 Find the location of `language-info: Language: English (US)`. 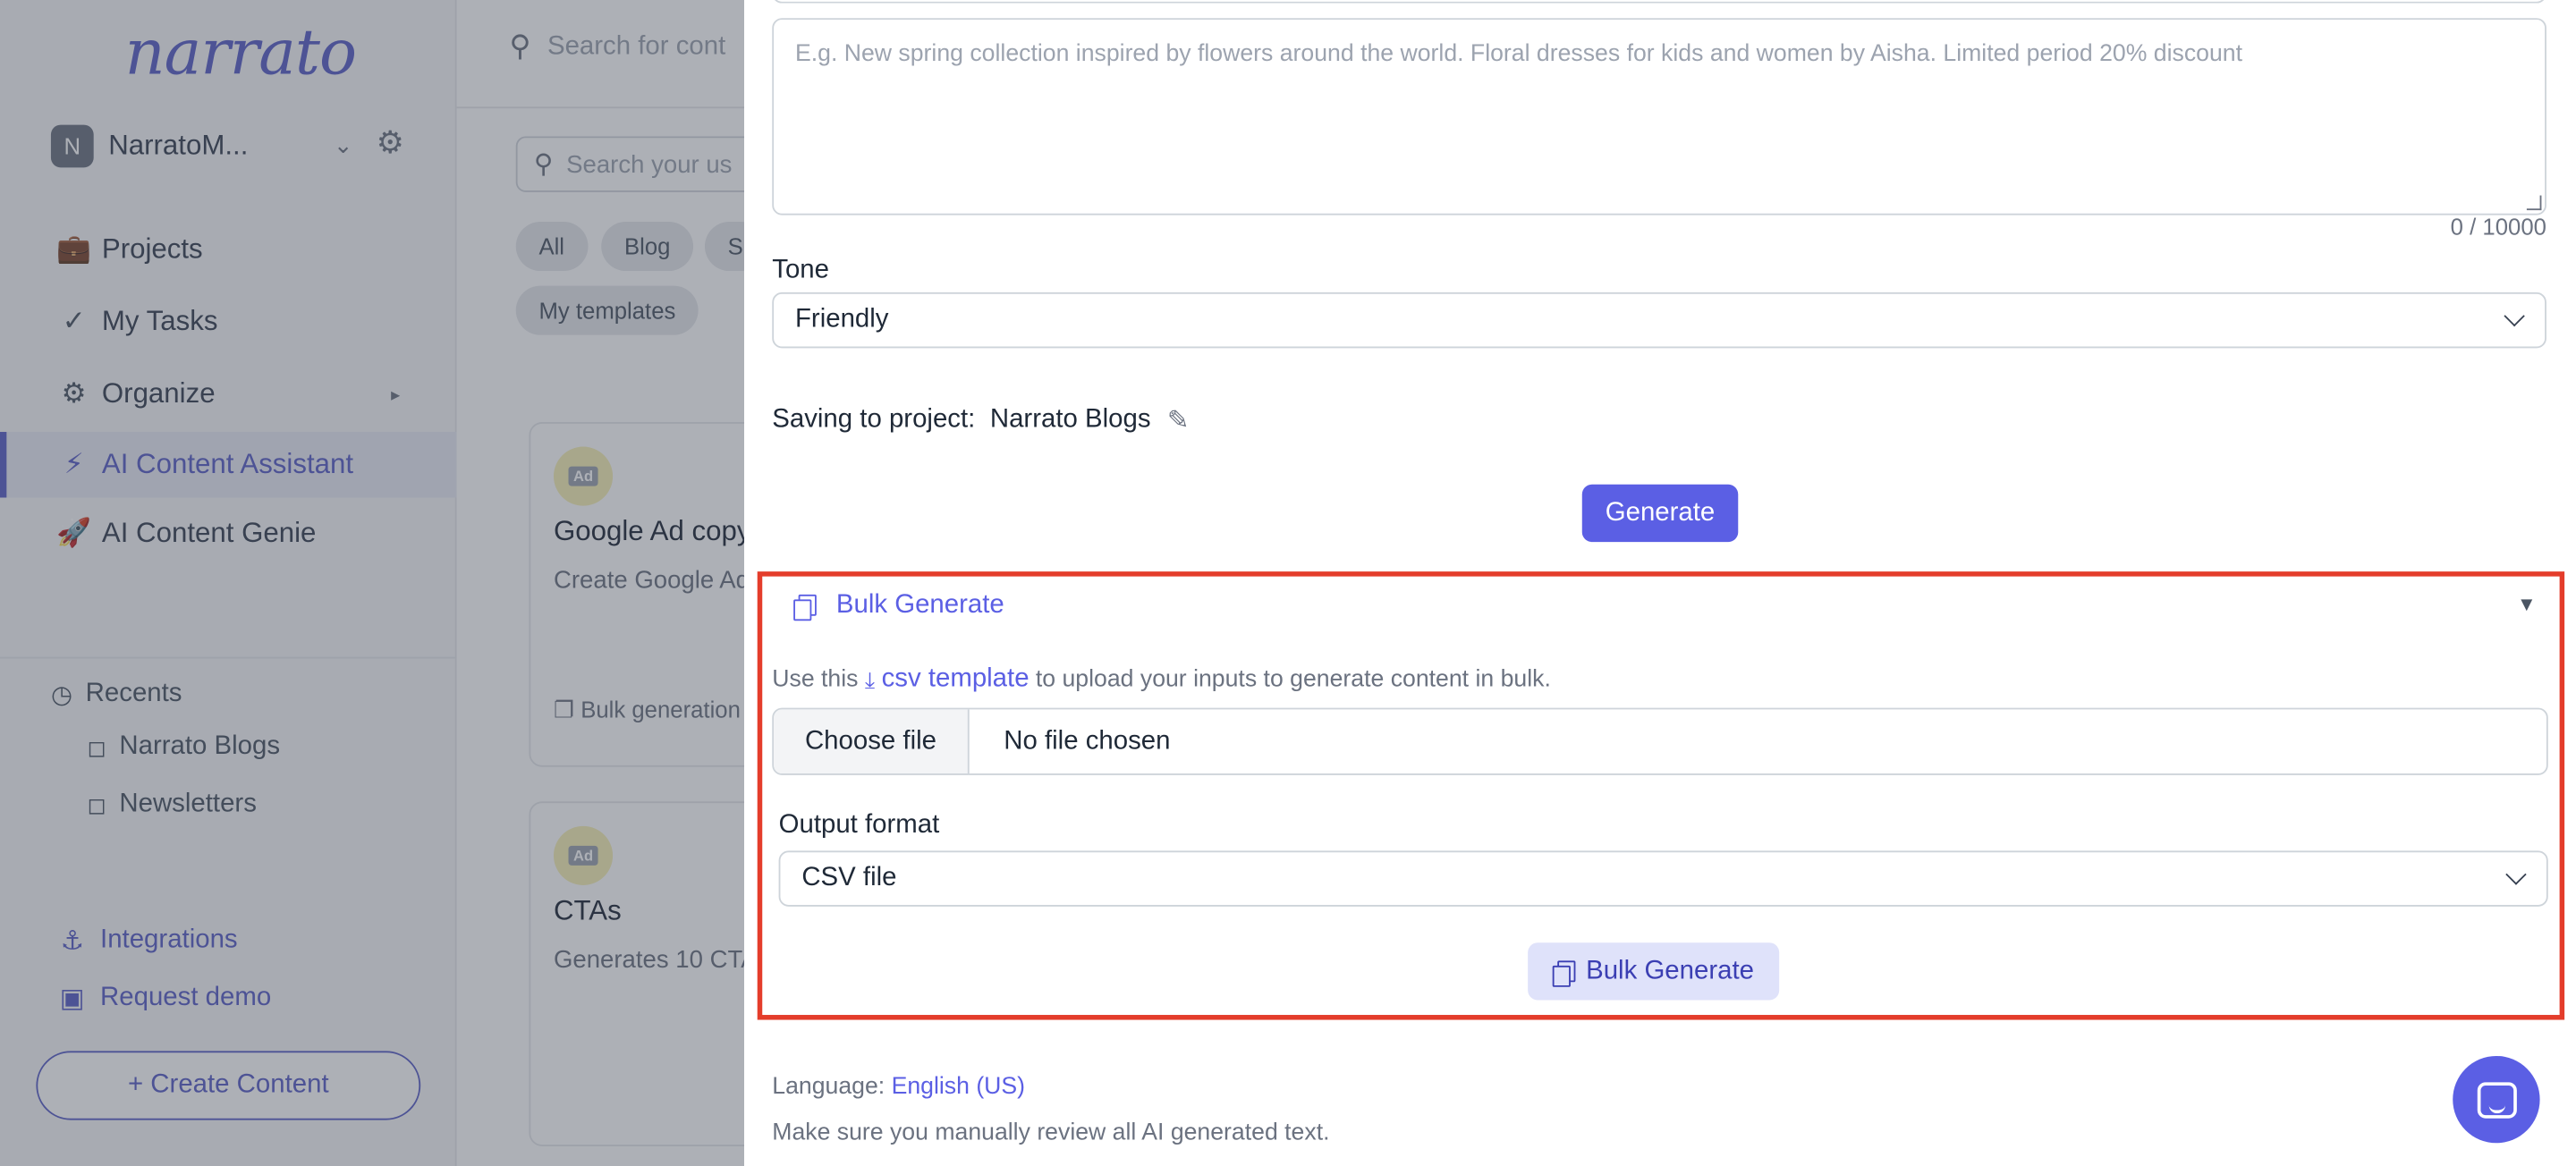

language-info: Language: English (US) is located at coordinates (898, 1087).